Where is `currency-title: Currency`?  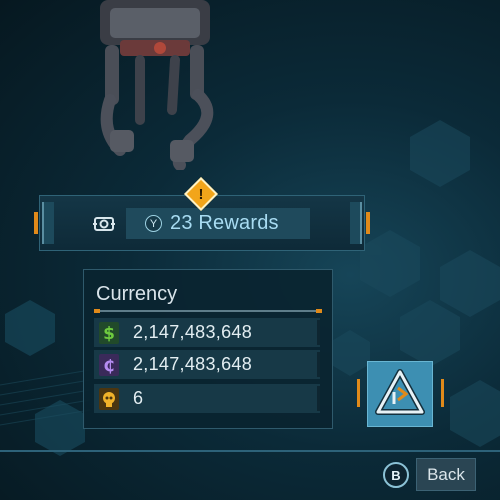 currency-title: Currency is located at coordinates (137, 294).